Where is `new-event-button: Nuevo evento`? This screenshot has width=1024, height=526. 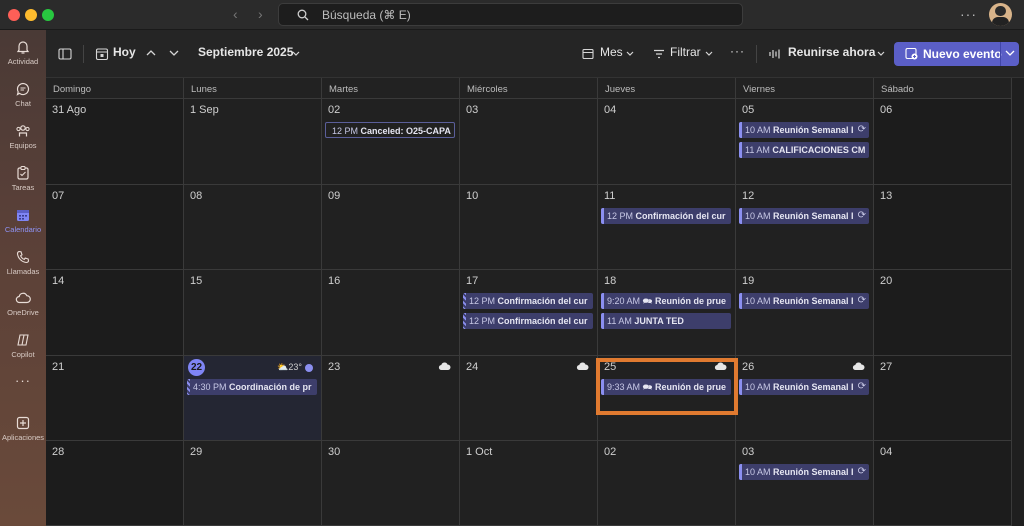
new-event-button: Nuevo evento is located at coordinates (956, 54).